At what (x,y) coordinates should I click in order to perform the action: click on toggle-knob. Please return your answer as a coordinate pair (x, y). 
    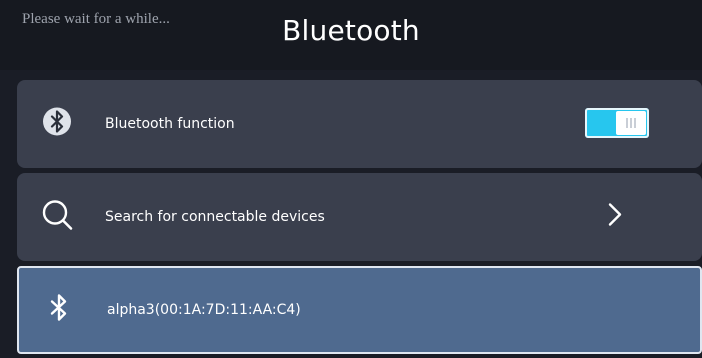
    Looking at the image, I should click on (631, 123).